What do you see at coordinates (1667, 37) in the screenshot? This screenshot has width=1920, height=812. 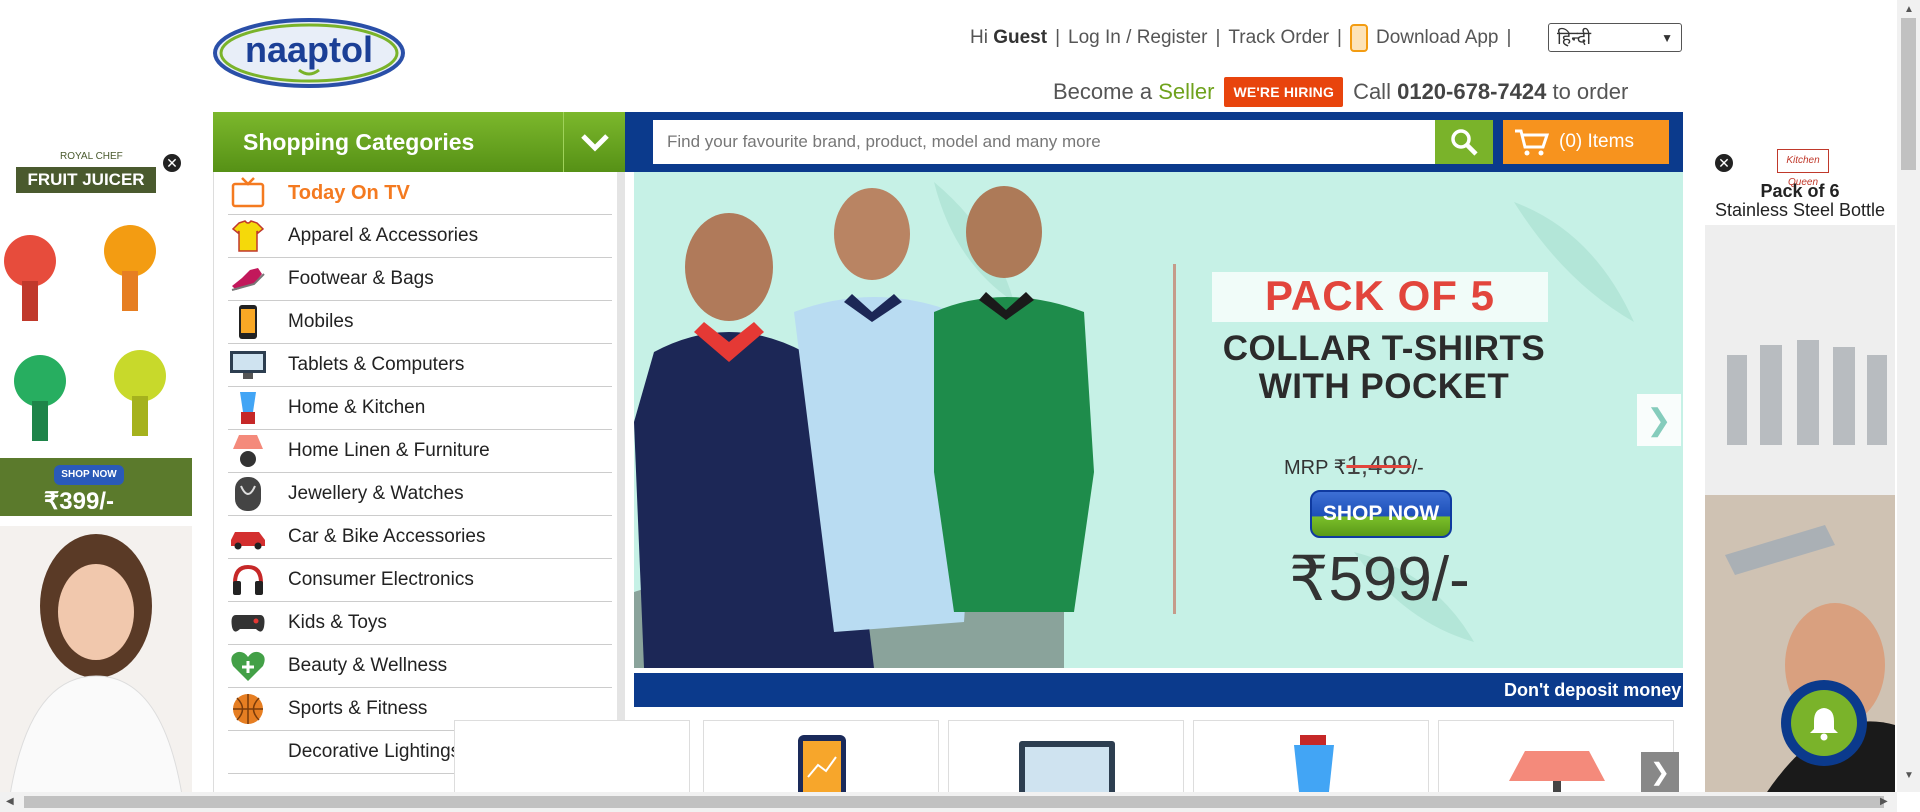 I see `chevron-down-icon: ▼` at bounding box center [1667, 37].